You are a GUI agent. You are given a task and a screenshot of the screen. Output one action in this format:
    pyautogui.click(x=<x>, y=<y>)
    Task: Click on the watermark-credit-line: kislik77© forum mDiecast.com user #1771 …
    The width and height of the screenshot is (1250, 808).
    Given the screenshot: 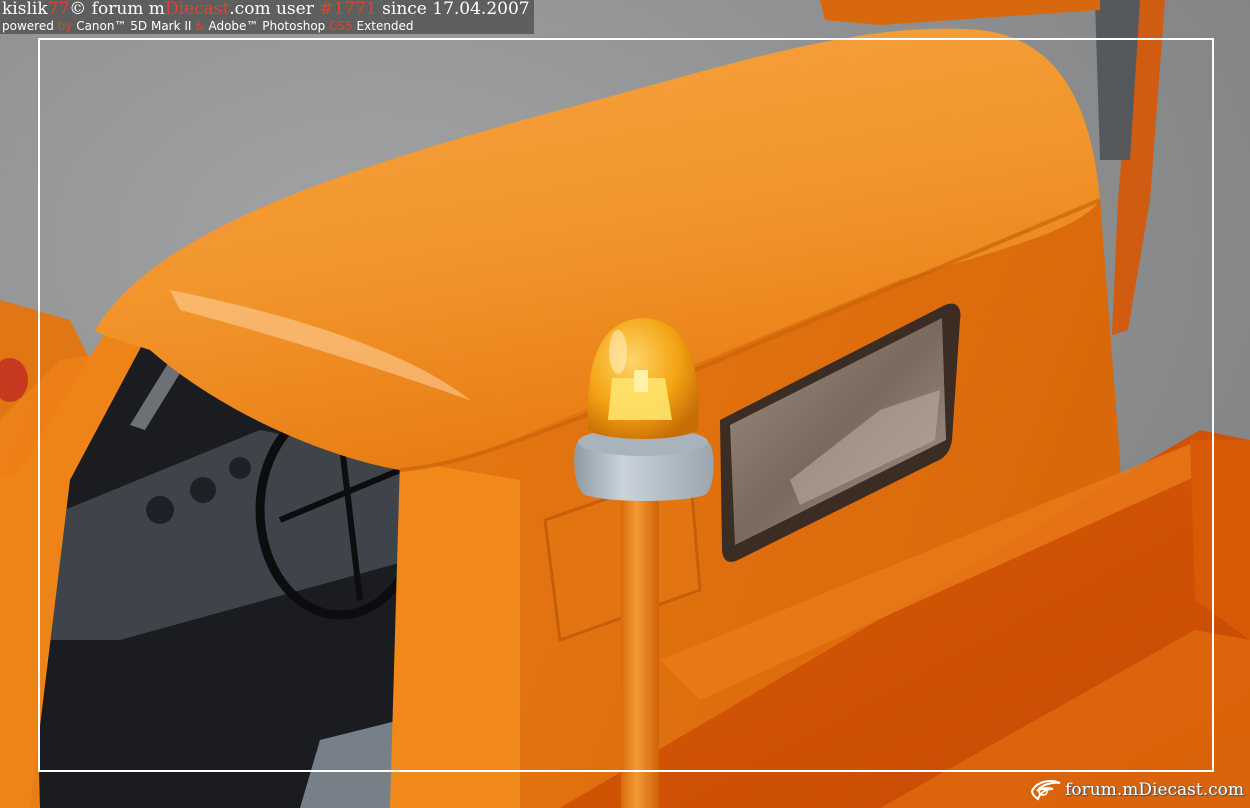 What is the action you would take?
    pyautogui.click(x=266, y=9)
    